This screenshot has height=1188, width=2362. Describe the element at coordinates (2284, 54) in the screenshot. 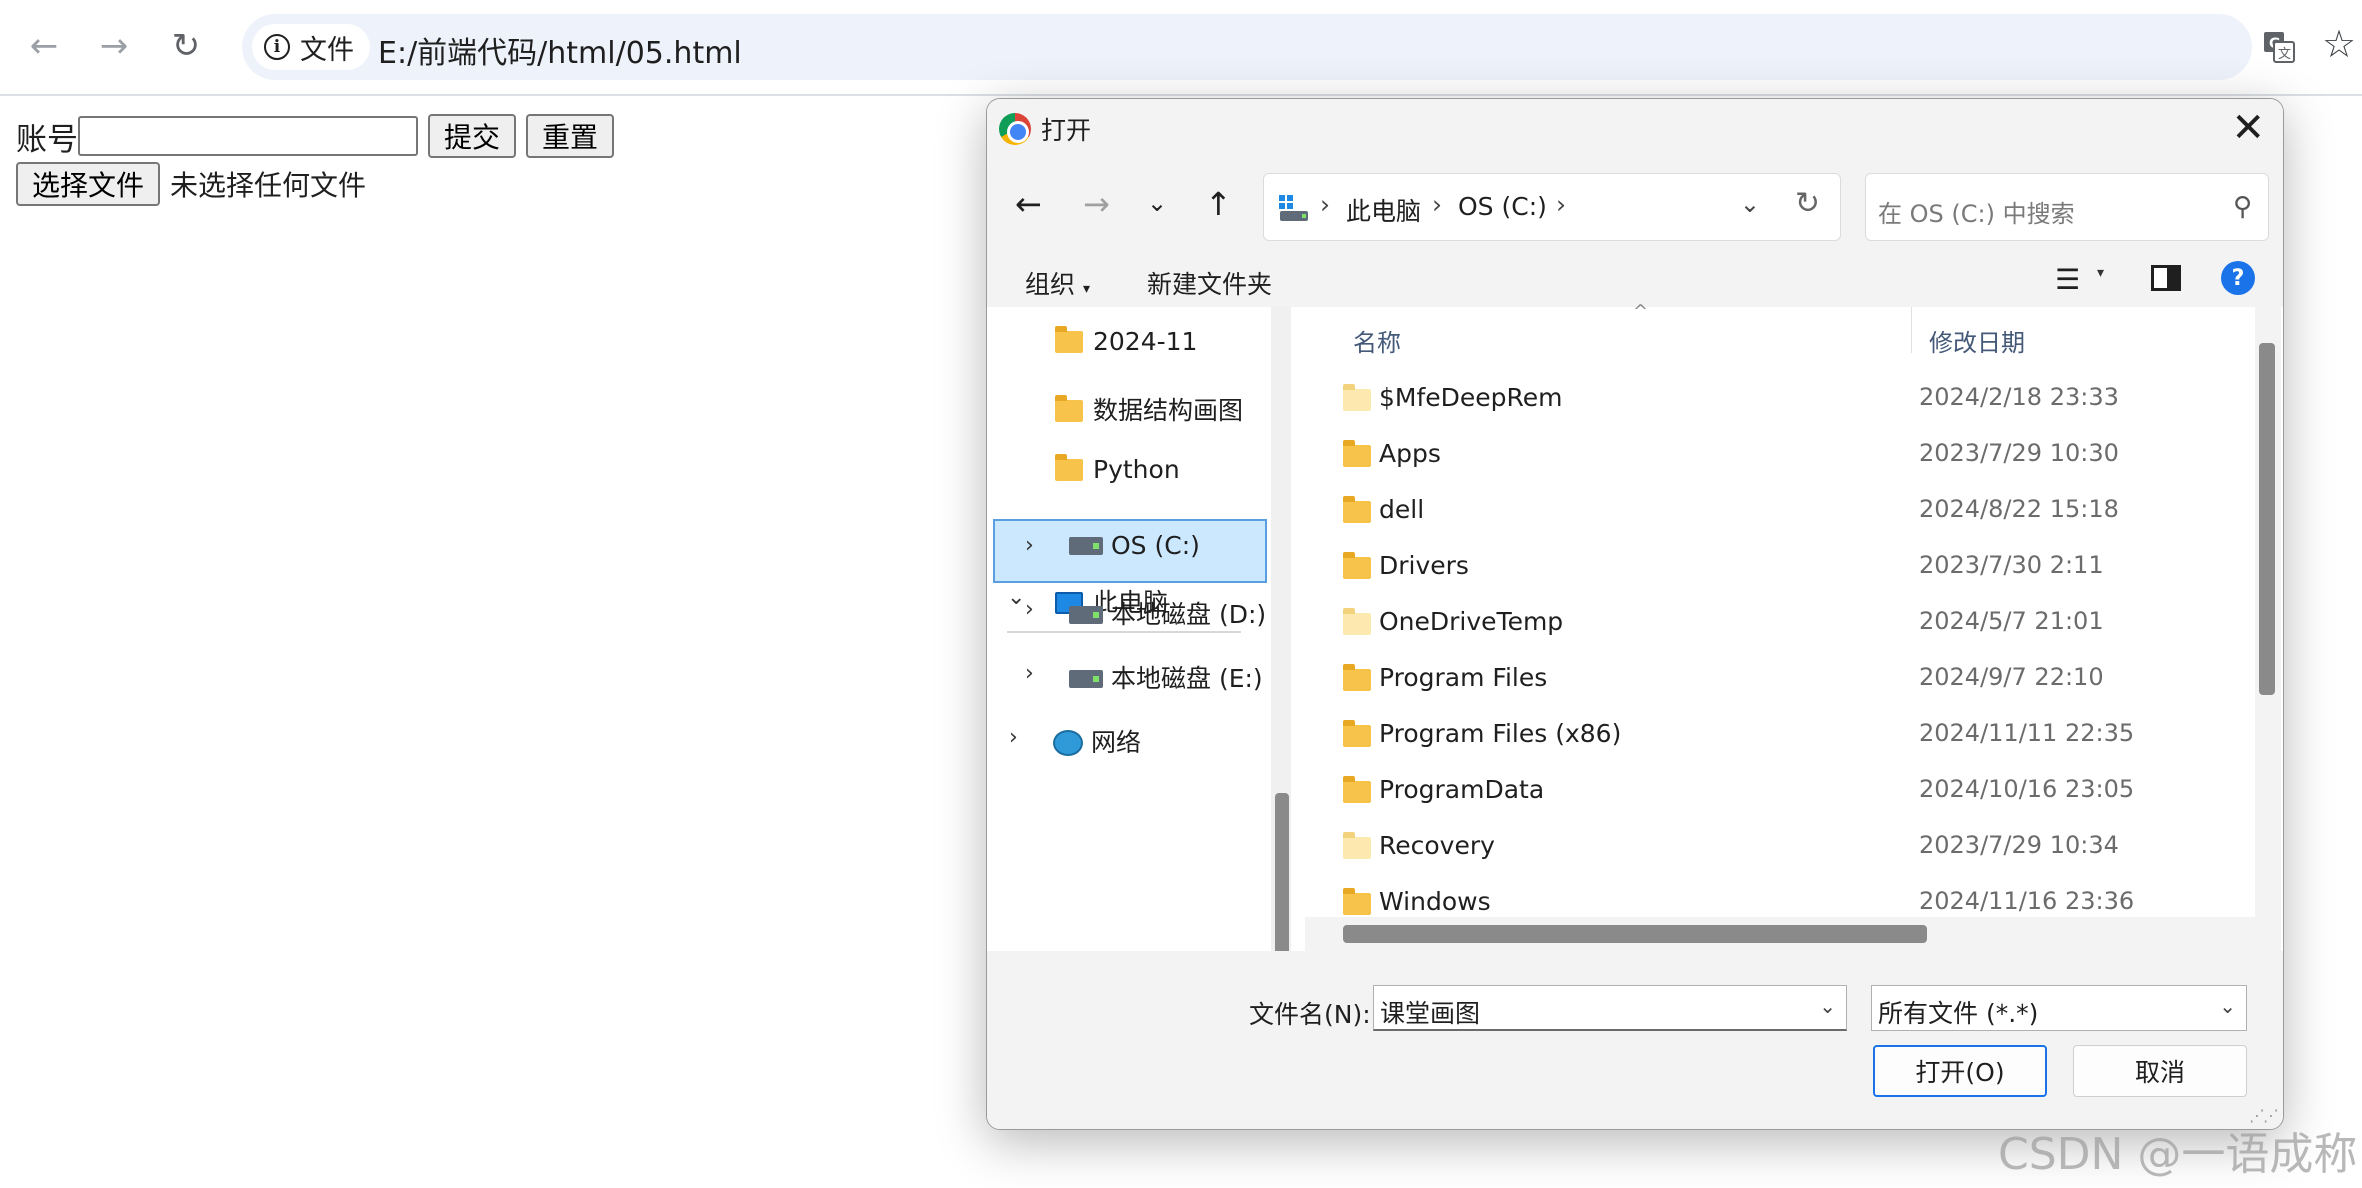

I see `svg-text: 文` at that location.